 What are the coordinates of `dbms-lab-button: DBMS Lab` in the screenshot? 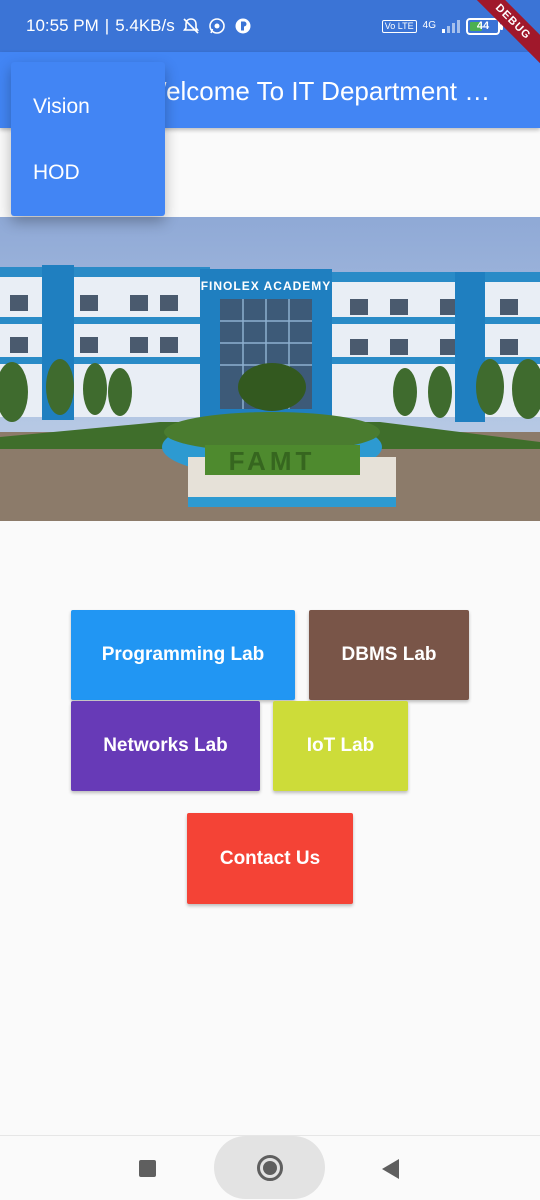 It's located at (389, 655).